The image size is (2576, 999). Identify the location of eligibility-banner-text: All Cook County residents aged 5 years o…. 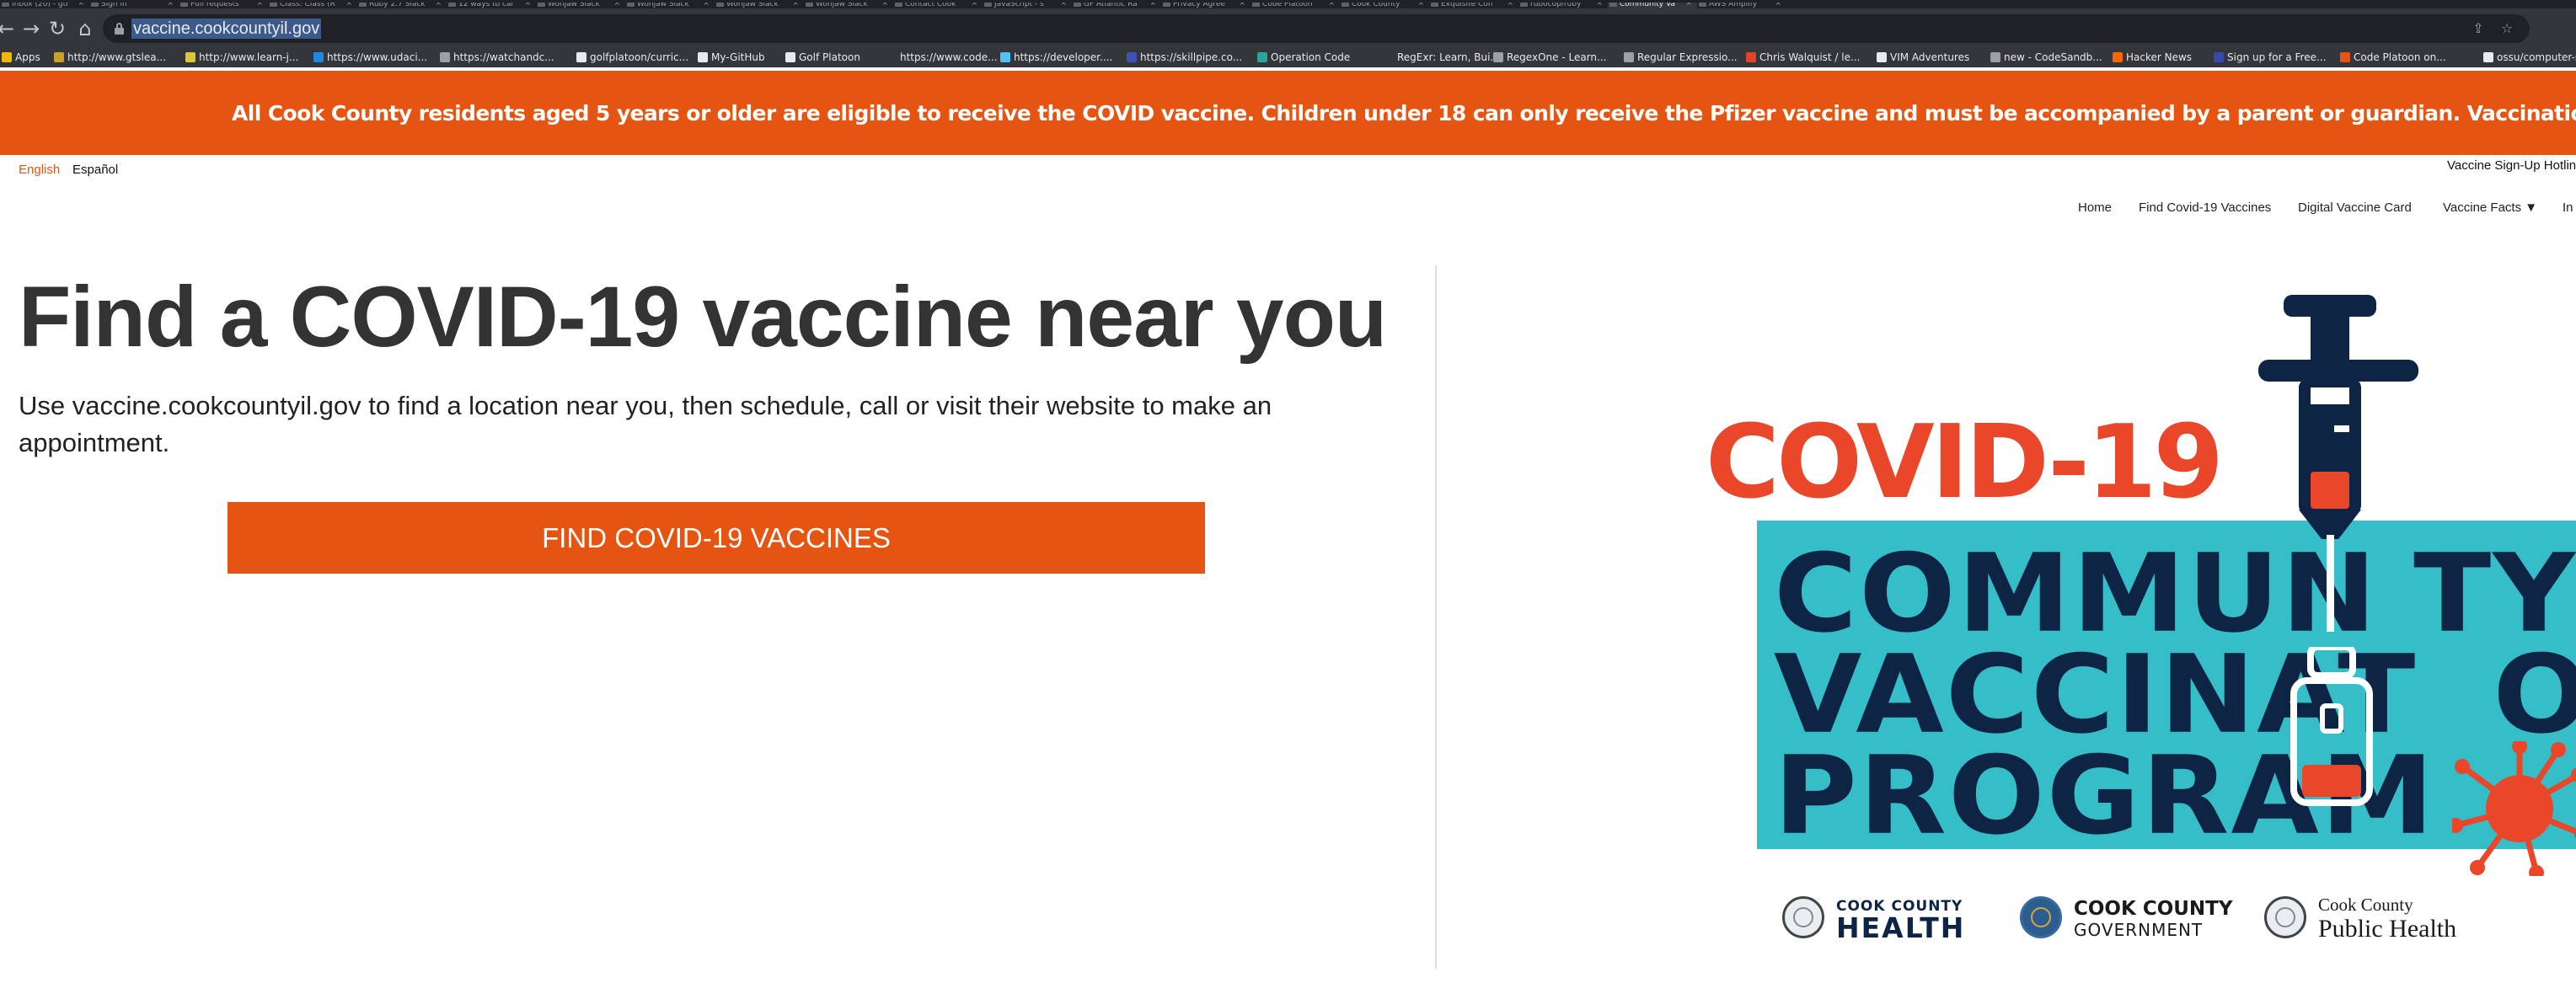
(1404, 113).